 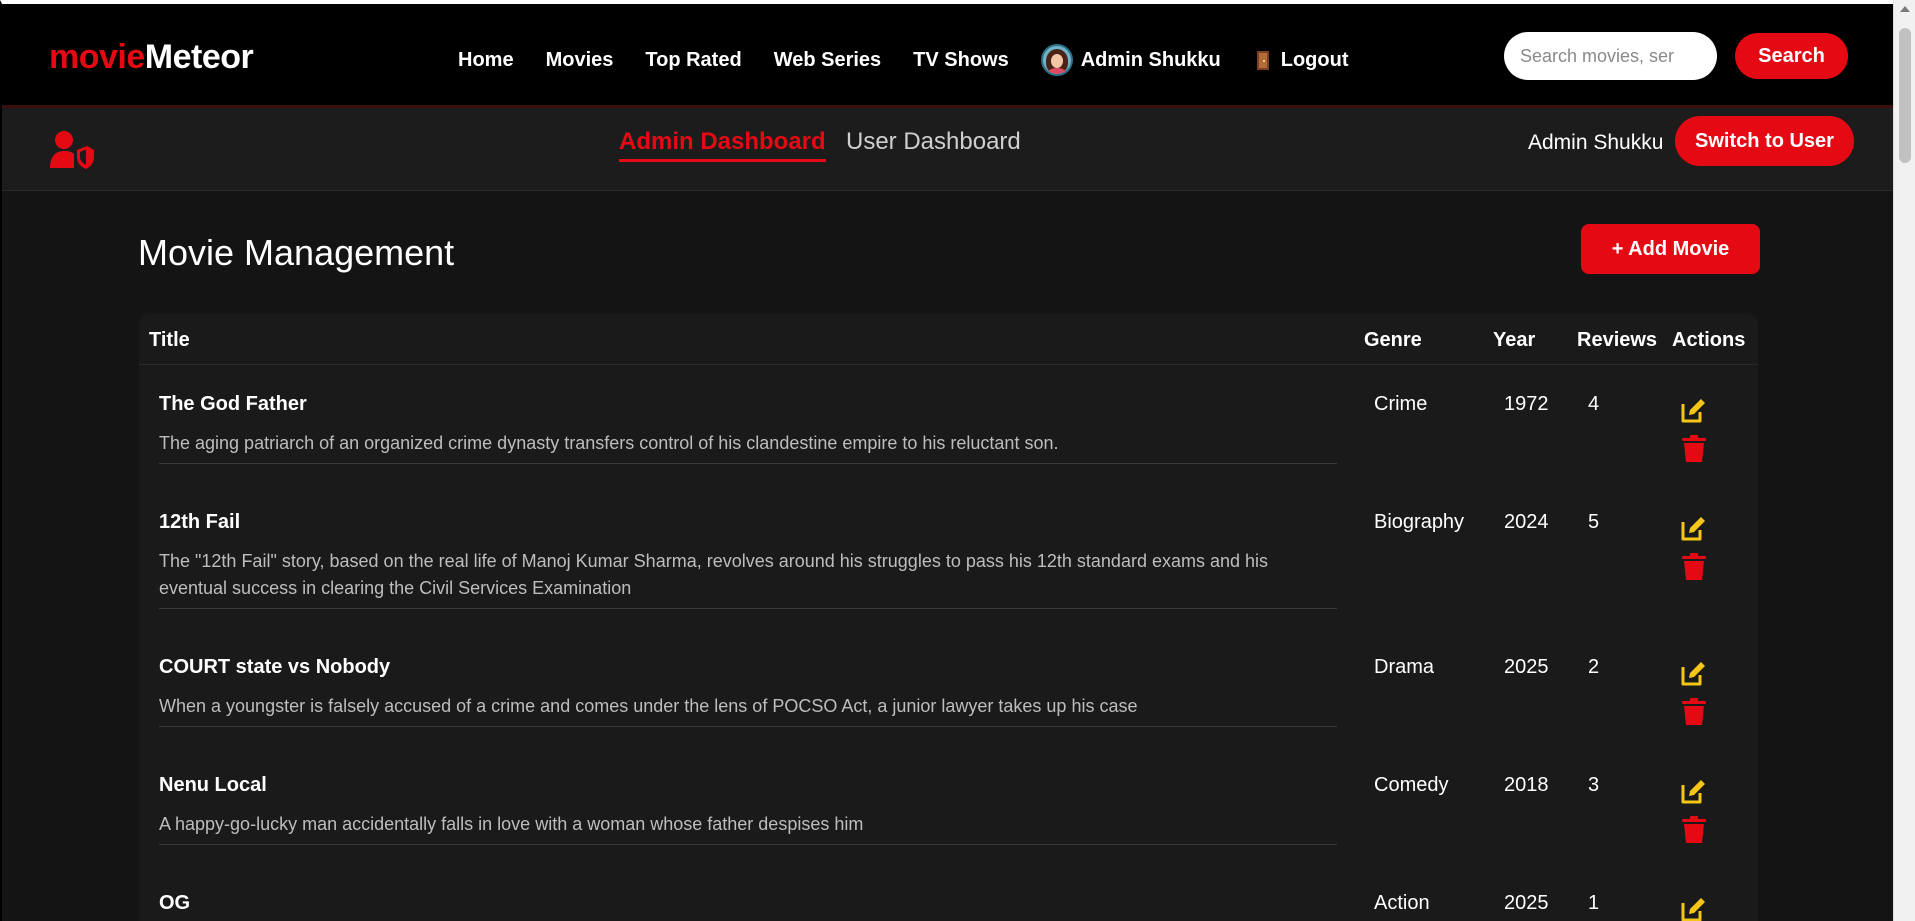 What do you see at coordinates (1402, 903) in the screenshot?
I see `movie-genre: Action` at bounding box center [1402, 903].